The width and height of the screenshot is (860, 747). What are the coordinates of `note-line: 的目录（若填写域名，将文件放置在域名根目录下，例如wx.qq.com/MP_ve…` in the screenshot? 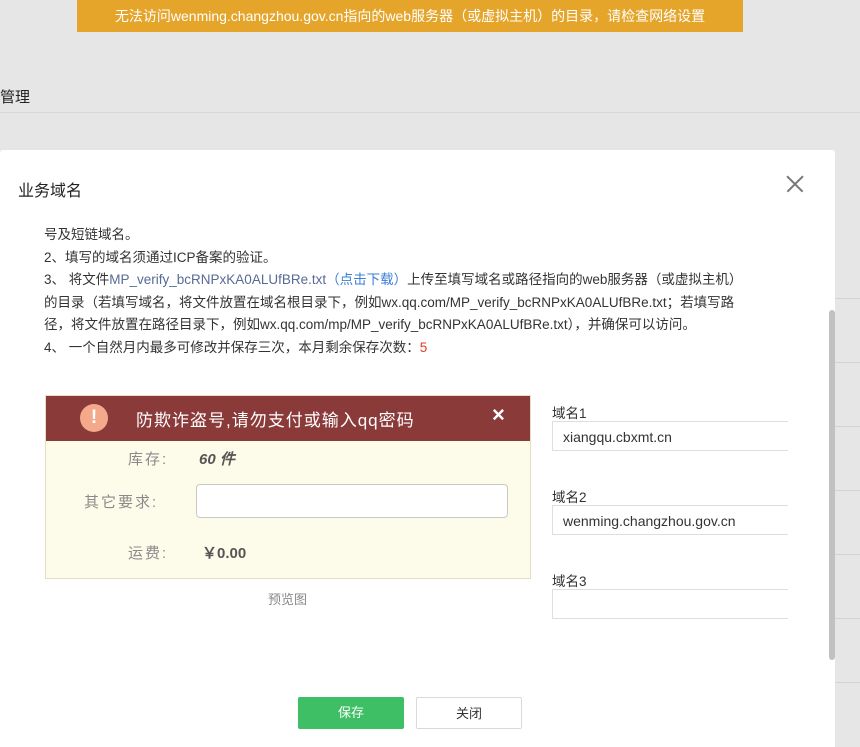 It's located at (389, 302).